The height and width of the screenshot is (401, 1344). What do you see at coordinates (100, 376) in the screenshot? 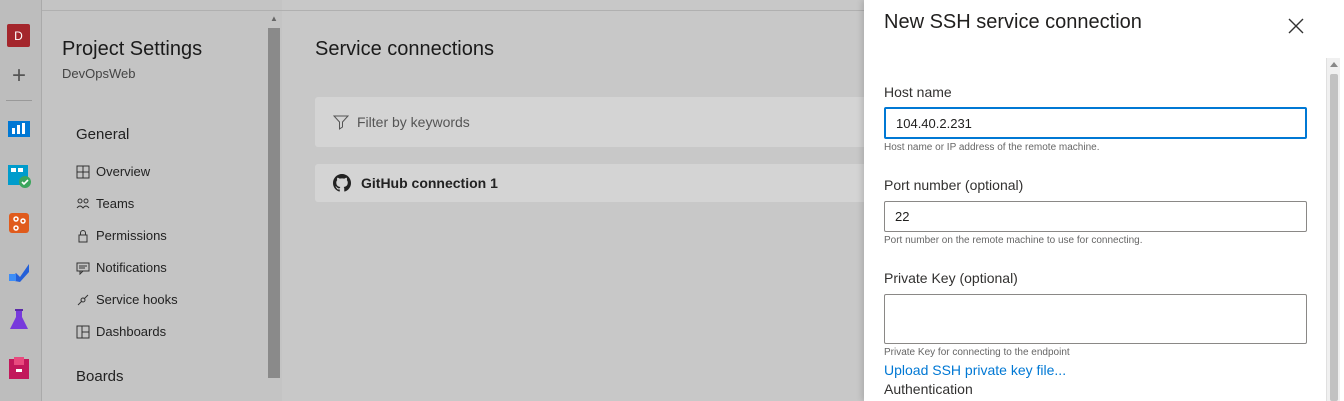
I see `section-boards: Boards` at bounding box center [100, 376].